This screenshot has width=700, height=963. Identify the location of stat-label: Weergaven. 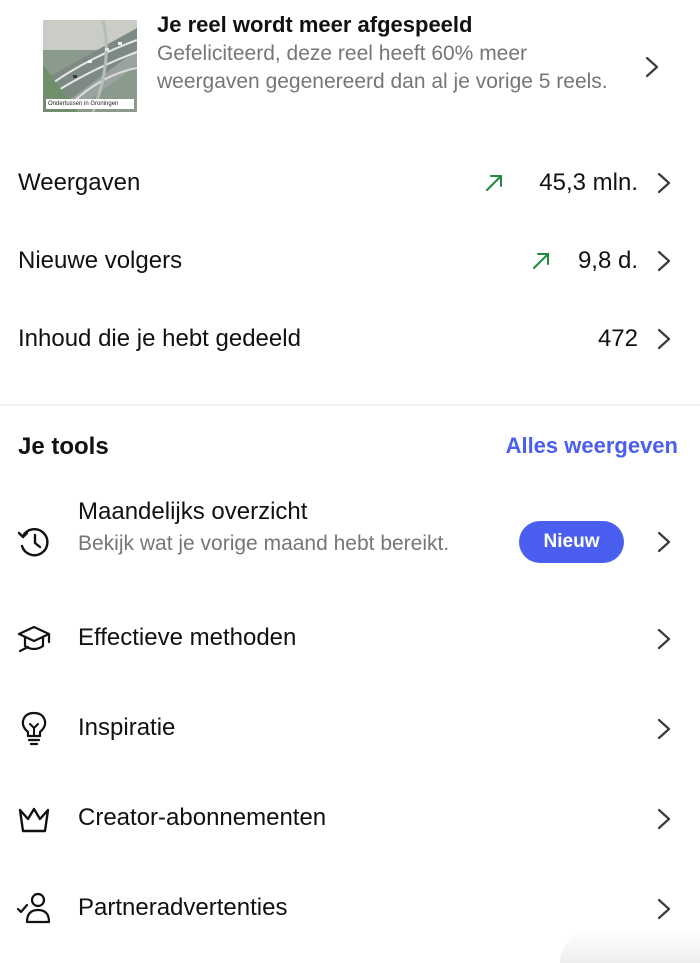
(79, 182).